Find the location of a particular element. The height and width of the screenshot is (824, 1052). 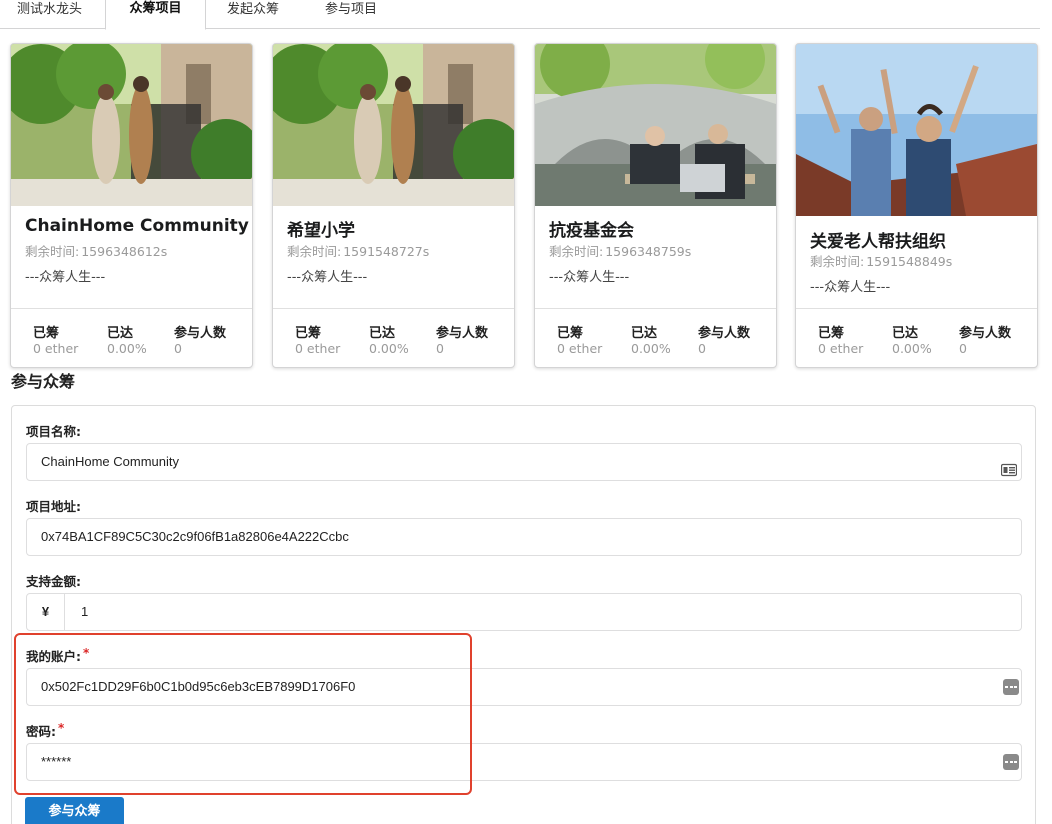

tab-projects: 众筹项目 is located at coordinates (155, 15).